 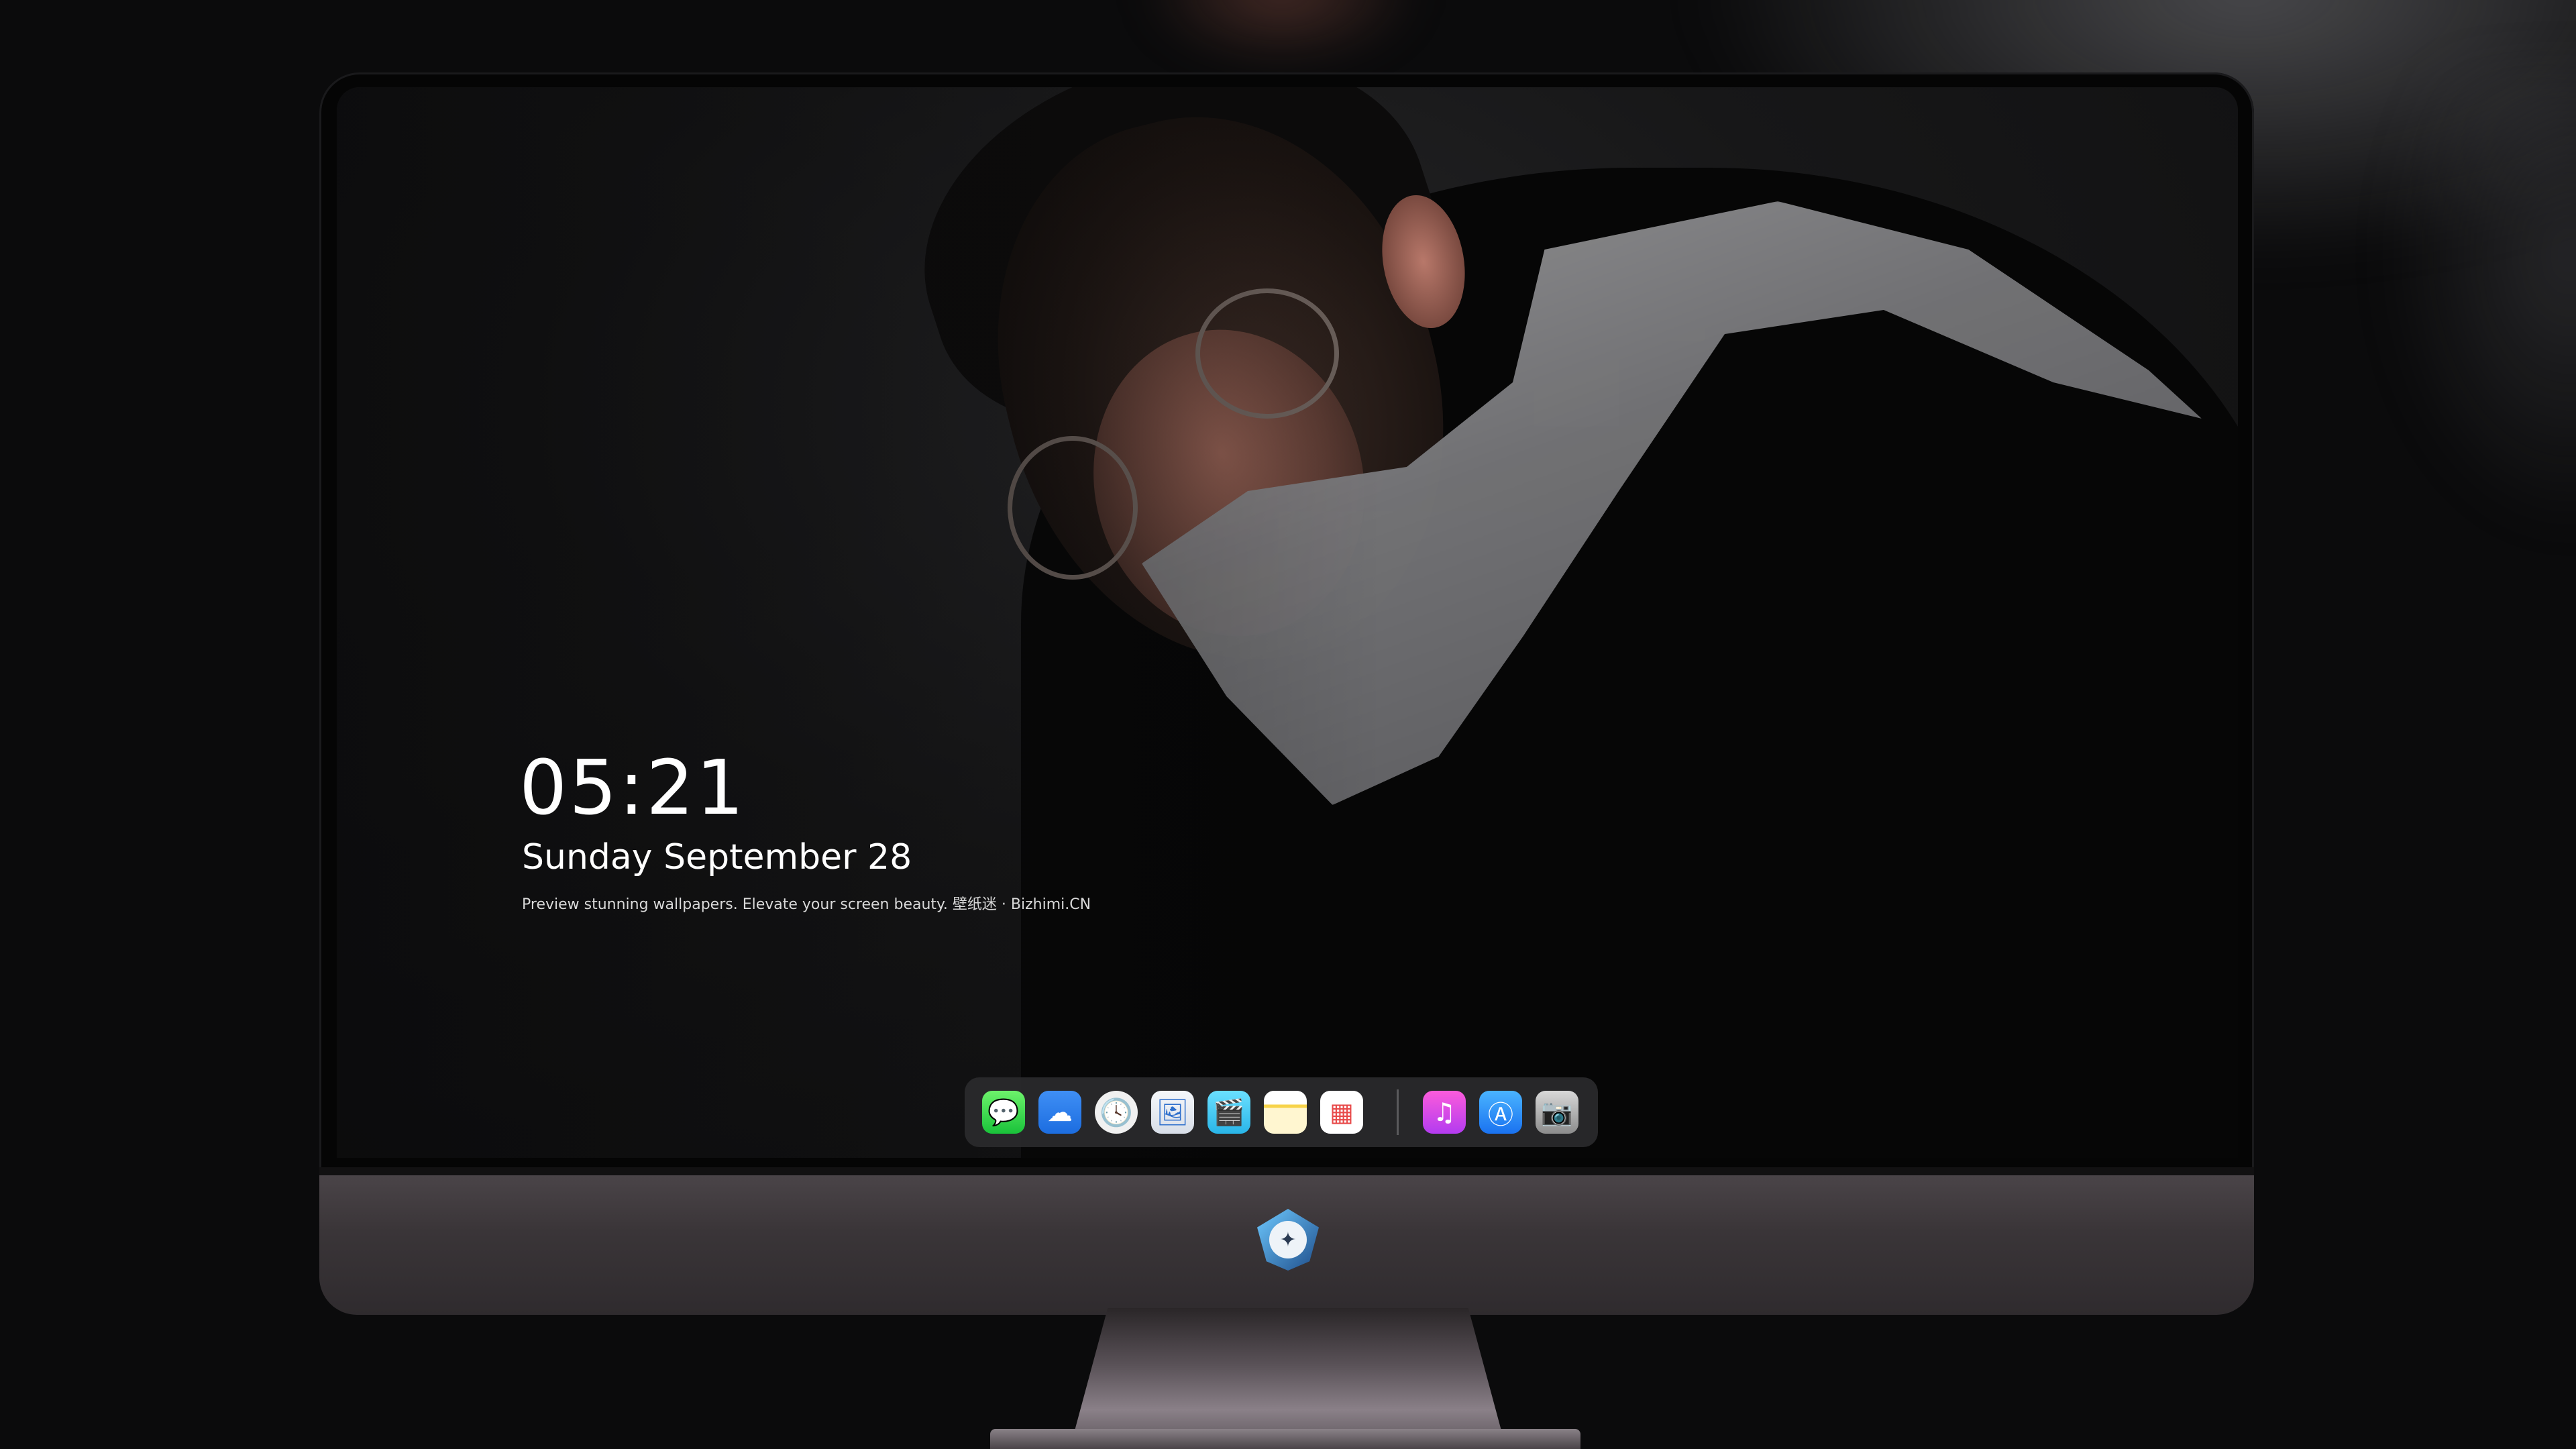 I want to click on monitor-stand, so click(x=1288, y=1372).